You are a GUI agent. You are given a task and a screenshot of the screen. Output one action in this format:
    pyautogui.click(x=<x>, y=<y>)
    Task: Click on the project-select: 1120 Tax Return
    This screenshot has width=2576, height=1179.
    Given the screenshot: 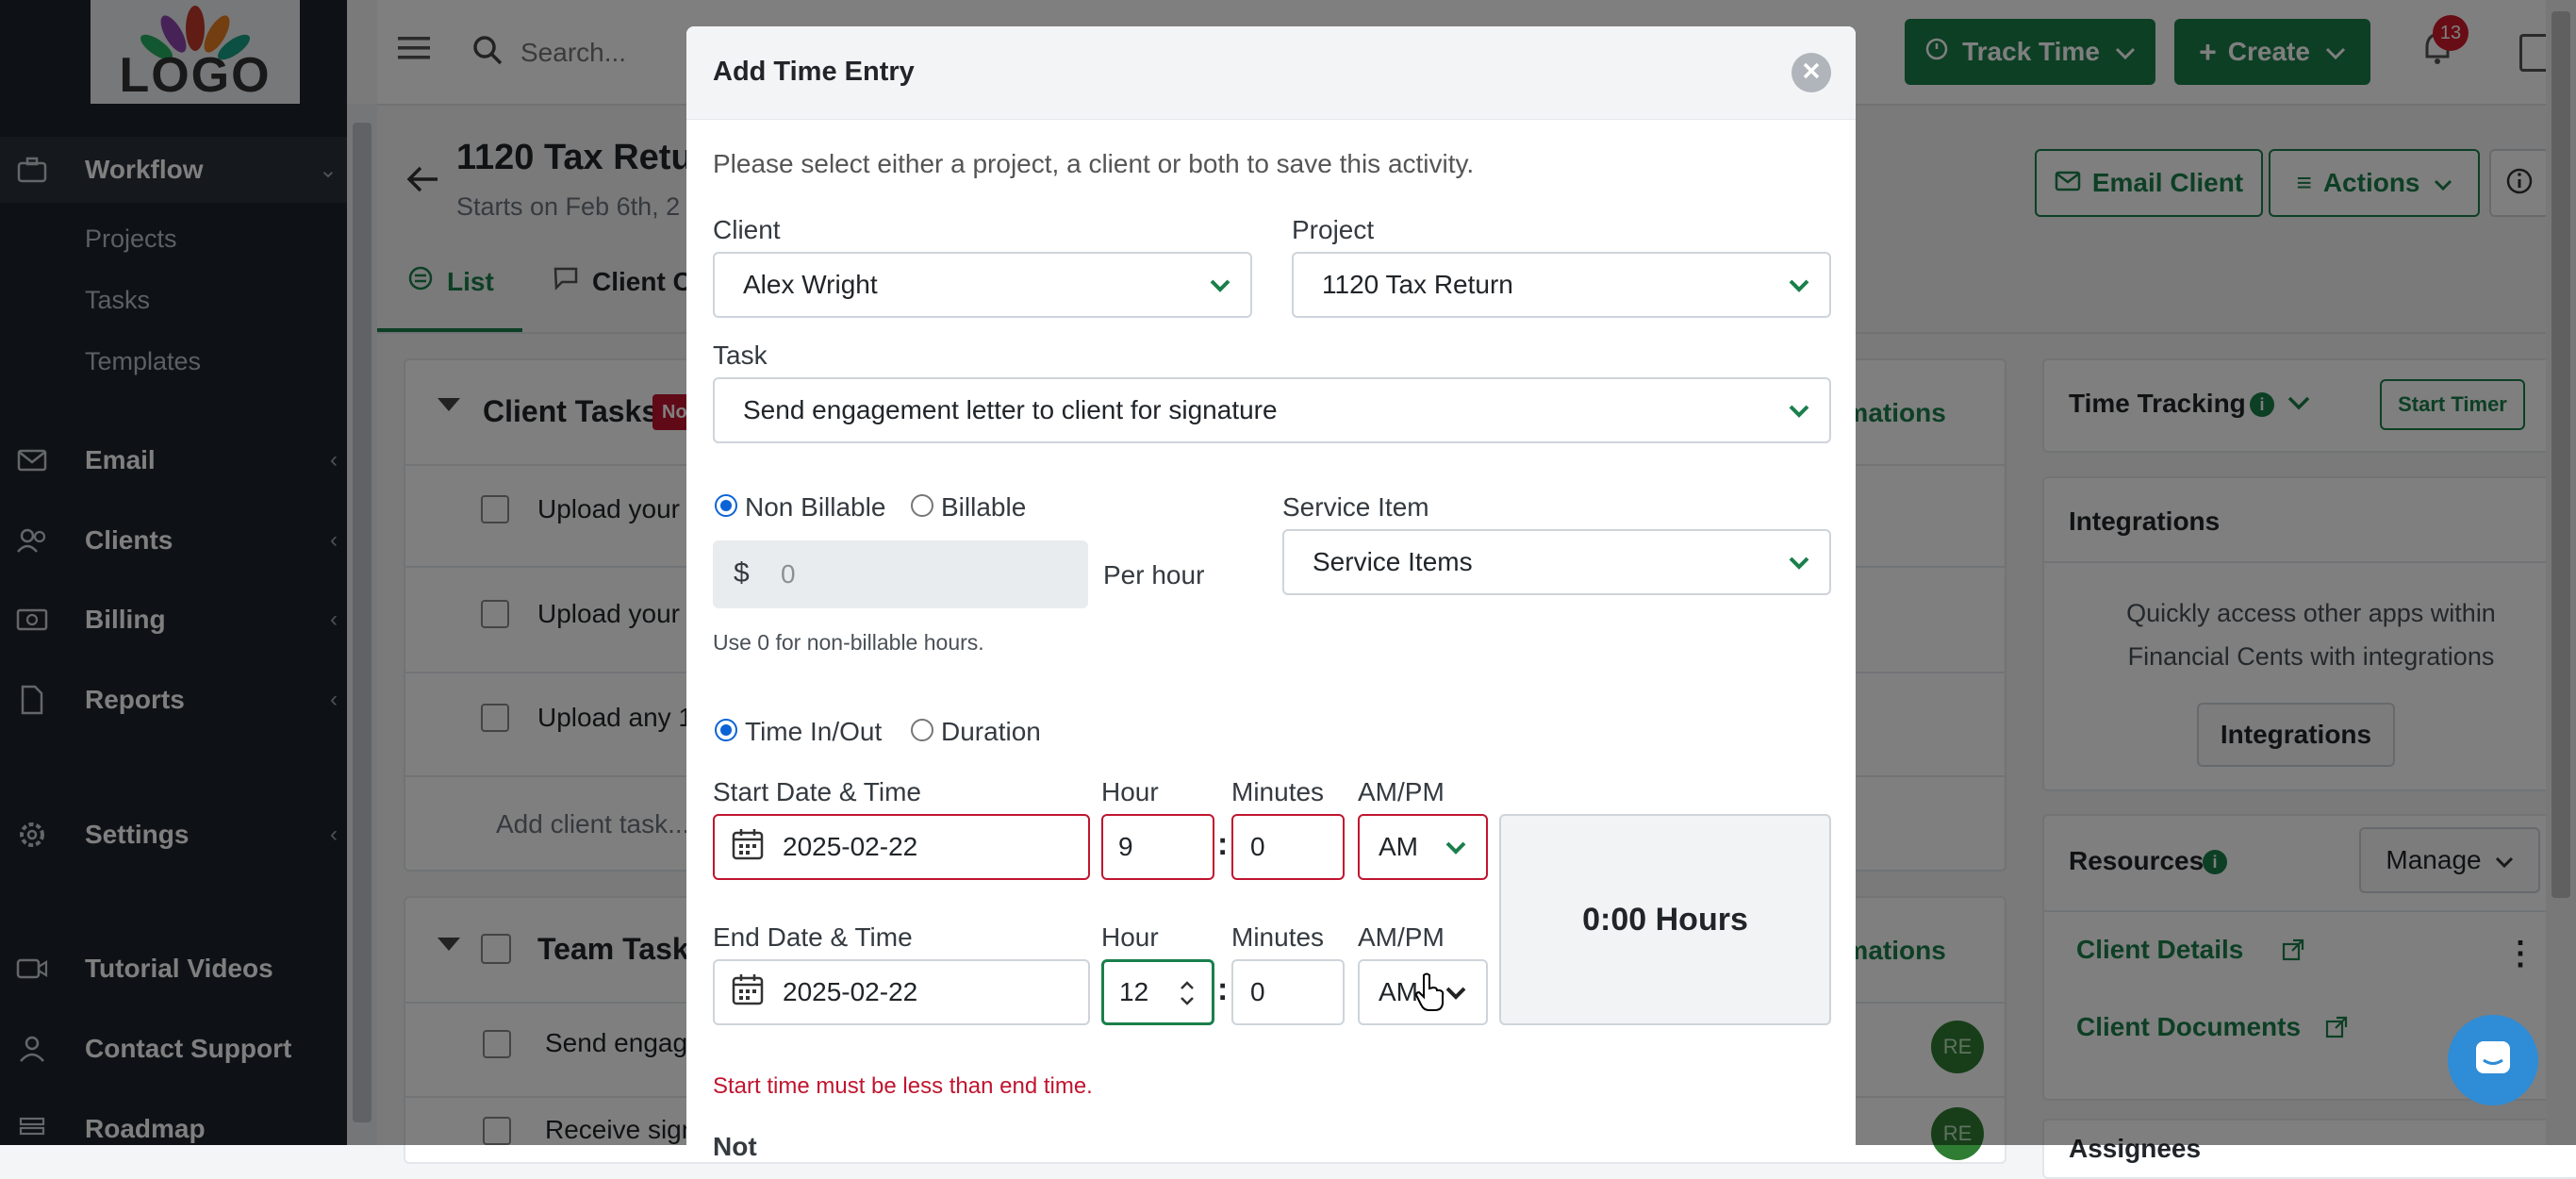 What is the action you would take?
    pyautogui.click(x=1561, y=285)
    